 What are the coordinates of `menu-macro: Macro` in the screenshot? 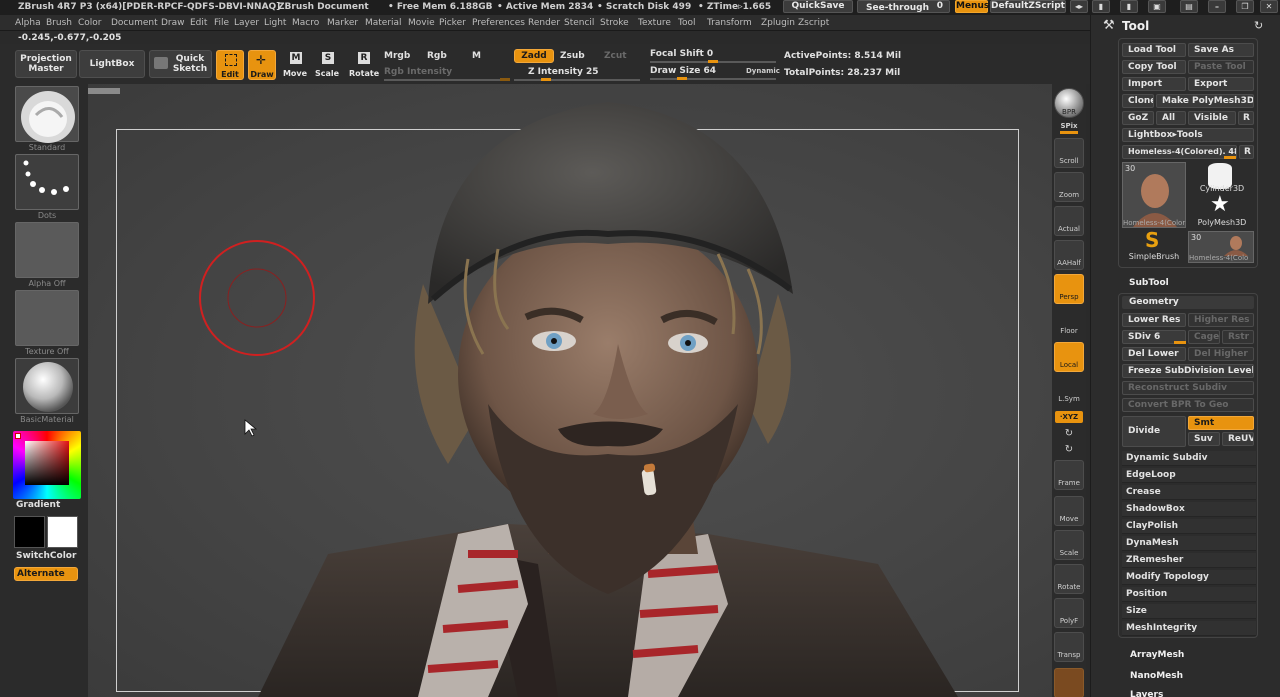 It's located at (305, 23).